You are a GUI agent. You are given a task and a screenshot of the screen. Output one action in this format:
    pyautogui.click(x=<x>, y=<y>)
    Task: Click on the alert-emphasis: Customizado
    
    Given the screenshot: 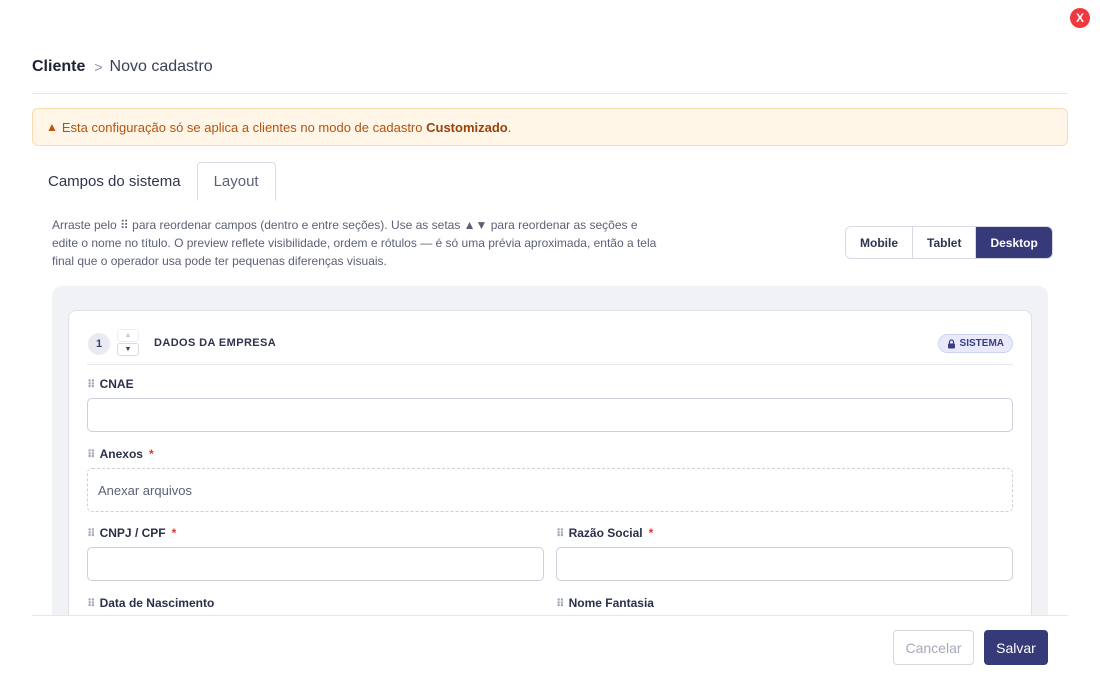 What is the action you would take?
    pyautogui.click(x=467, y=127)
    